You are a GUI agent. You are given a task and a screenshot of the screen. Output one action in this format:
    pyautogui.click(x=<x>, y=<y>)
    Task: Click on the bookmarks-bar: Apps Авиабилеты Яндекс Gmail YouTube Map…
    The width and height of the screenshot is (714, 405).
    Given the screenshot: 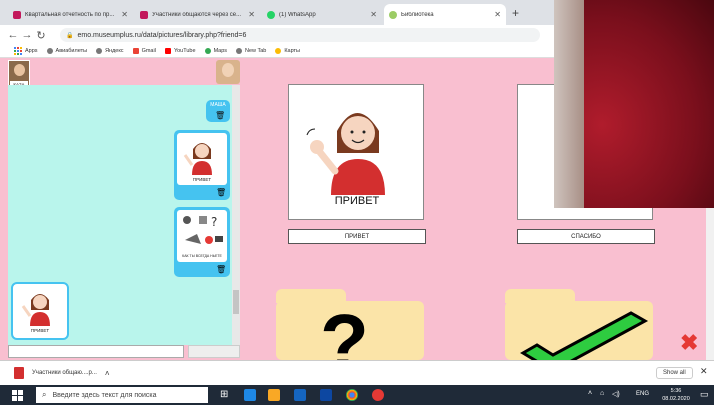 What is the action you would take?
    pyautogui.click(x=280, y=51)
    